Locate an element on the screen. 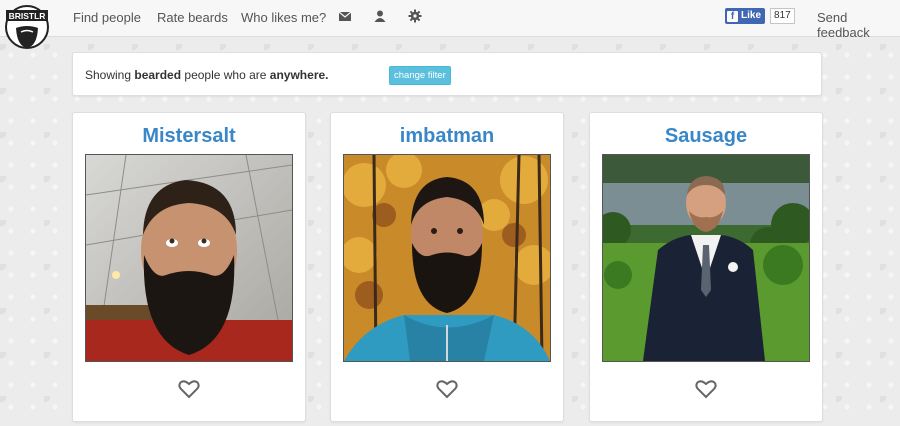 This screenshot has height=426, width=900. filter-location: anywhere. is located at coordinates (299, 75).